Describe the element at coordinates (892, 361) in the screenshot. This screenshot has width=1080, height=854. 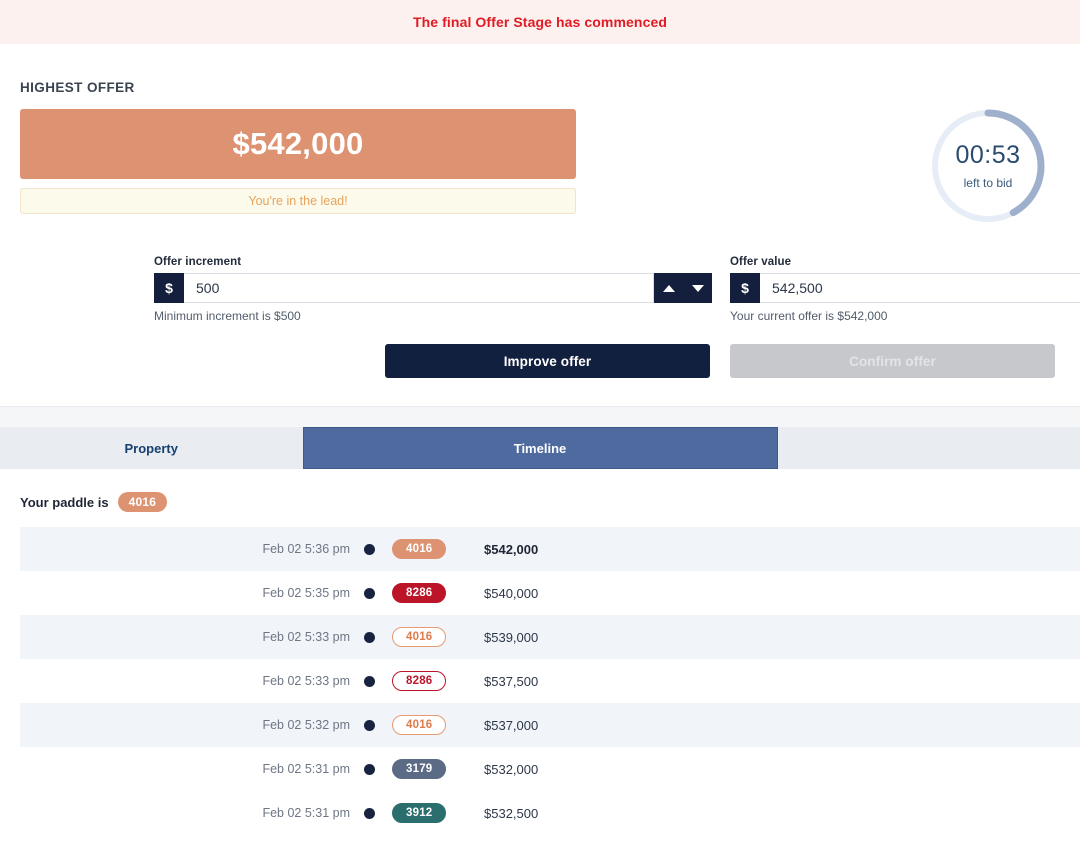
I see `confirm-offer-button: Confirm offer` at that location.